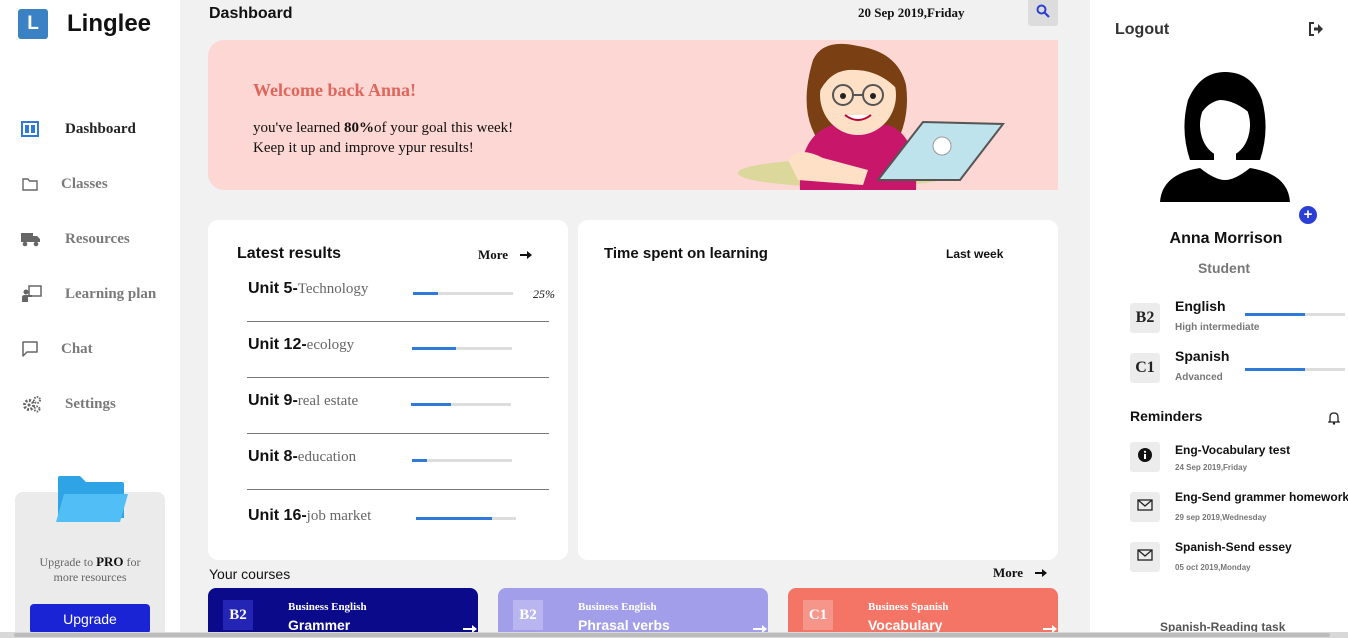 The width and height of the screenshot is (1348, 638). Describe the element at coordinates (333, 289) in the screenshot. I see `unit-topic: Technology` at that location.